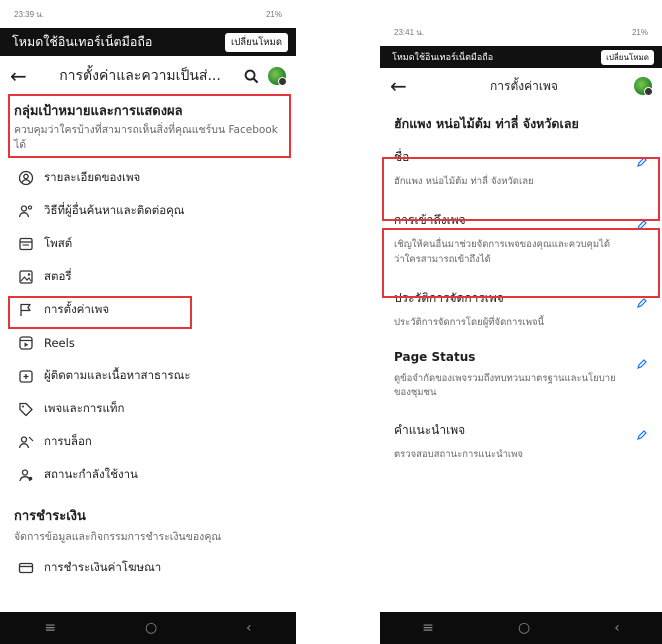 The image size is (662, 644). What do you see at coordinates (430, 429) in the screenshot?
I see `setting-label: คำแนะนำเพจ` at bounding box center [430, 429].